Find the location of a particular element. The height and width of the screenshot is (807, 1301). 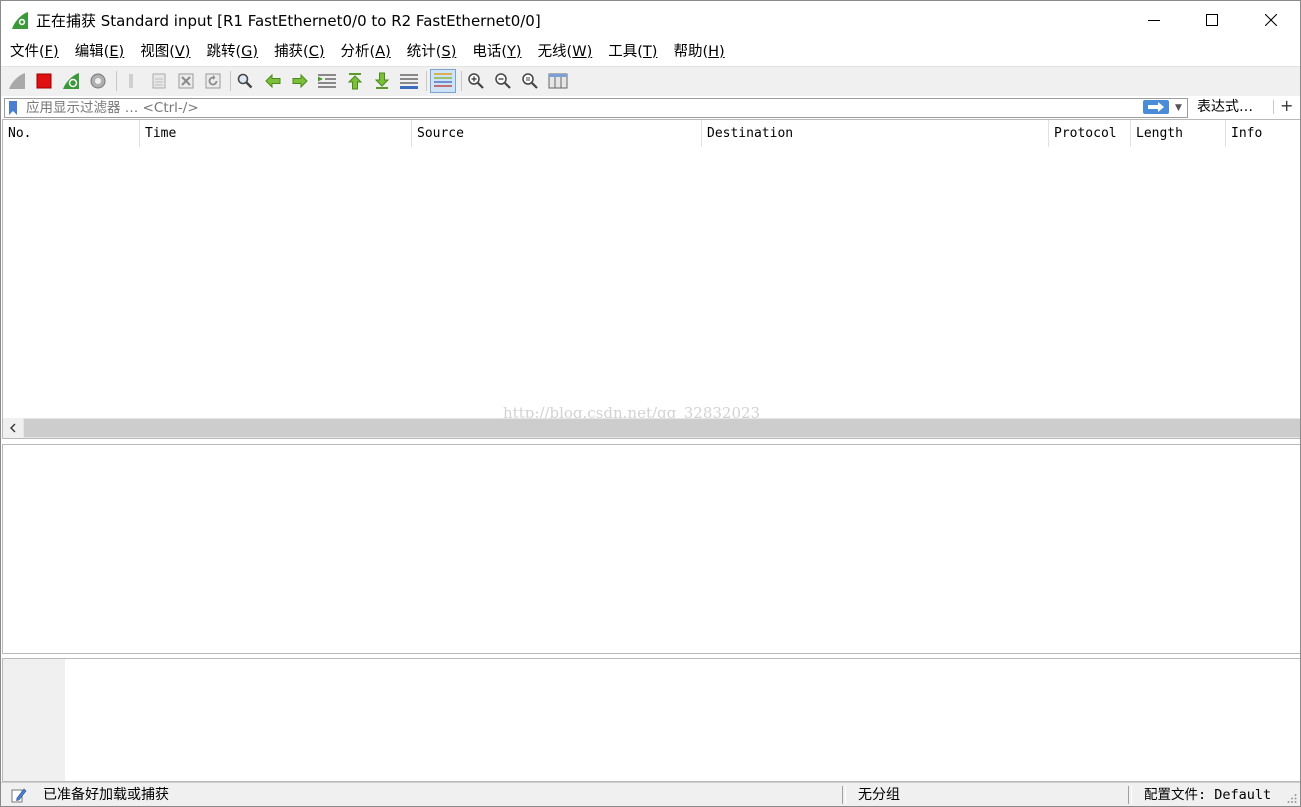

close-file-button is located at coordinates (186, 81).